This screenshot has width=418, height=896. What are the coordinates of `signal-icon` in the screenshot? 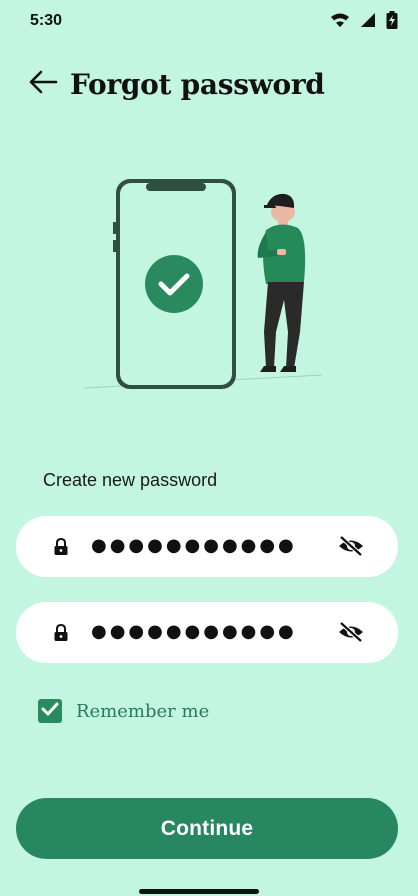 It's located at (368, 22).